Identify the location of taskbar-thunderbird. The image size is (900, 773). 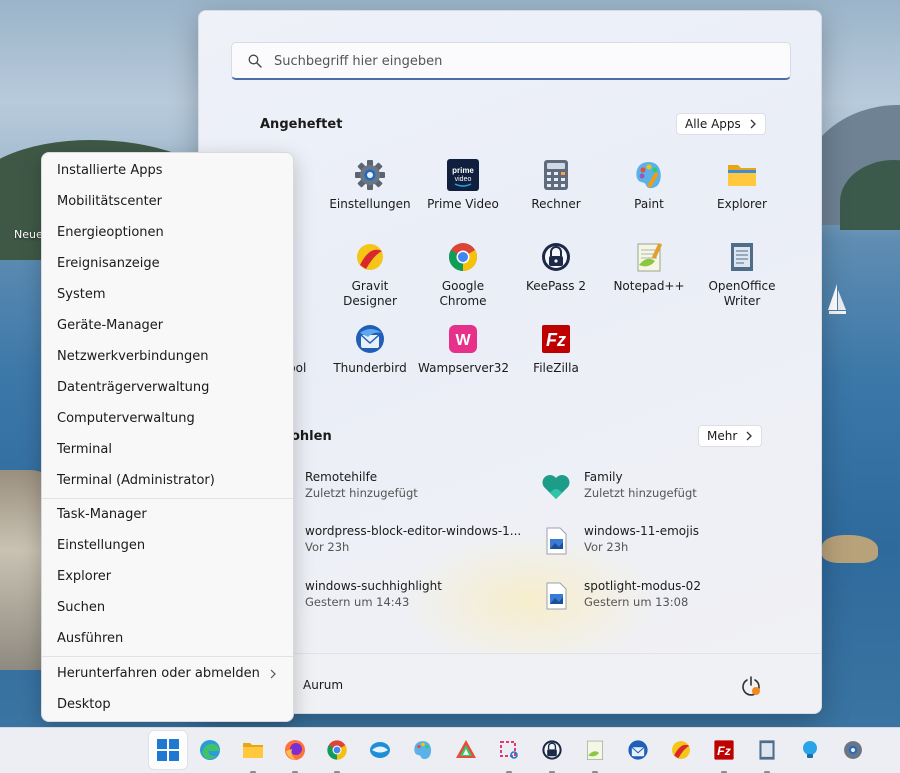
(380, 750).